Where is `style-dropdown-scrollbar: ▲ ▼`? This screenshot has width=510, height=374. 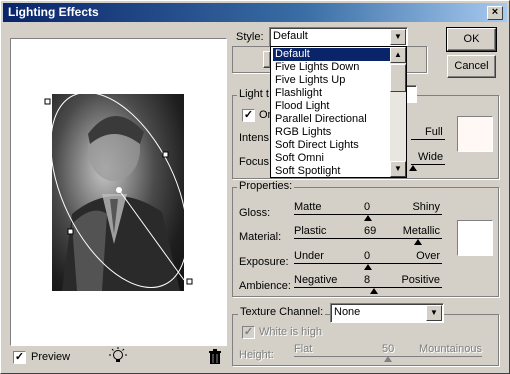
style-dropdown-scrollbar: ▲ ▼ is located at coordinates (398, 112).